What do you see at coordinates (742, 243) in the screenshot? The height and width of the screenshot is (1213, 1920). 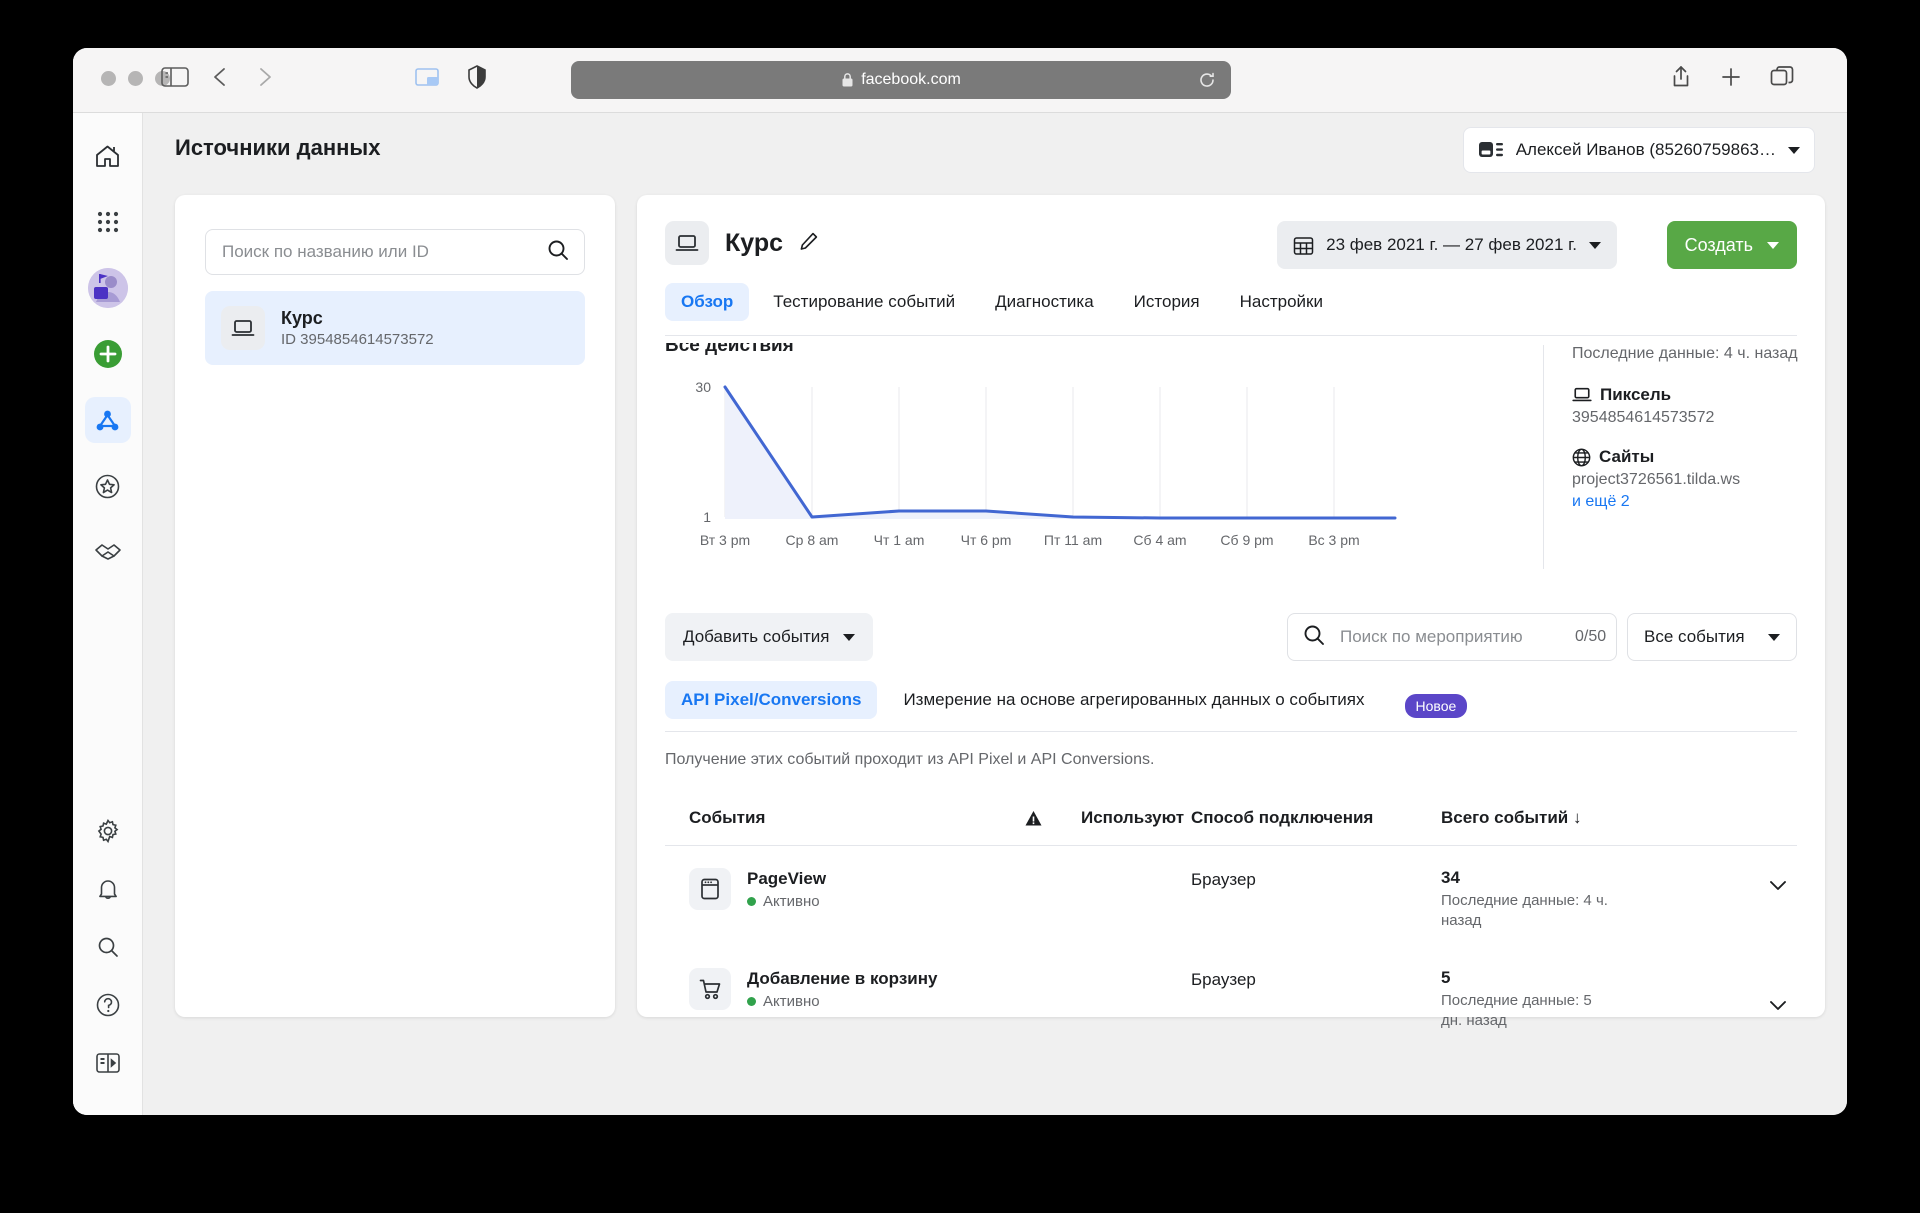 I see `detail-header: Курс` at bounding box center [742, 243].